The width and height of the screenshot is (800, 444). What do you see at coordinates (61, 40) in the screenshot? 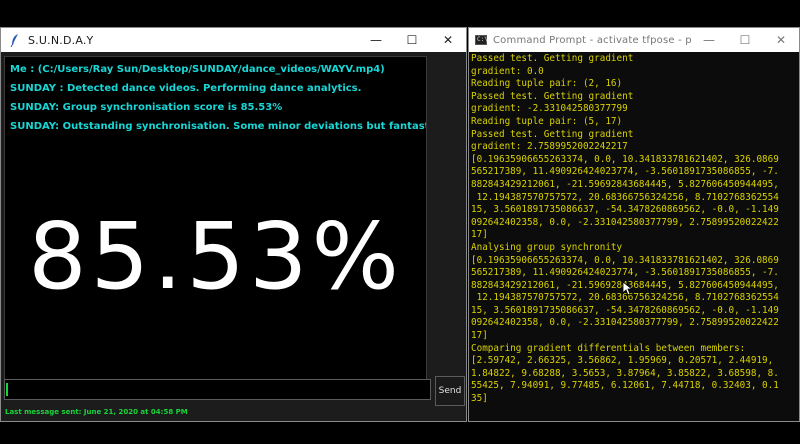
I see `window-title: S.U.N.D.A.Y` at bounding box center [61, 40].